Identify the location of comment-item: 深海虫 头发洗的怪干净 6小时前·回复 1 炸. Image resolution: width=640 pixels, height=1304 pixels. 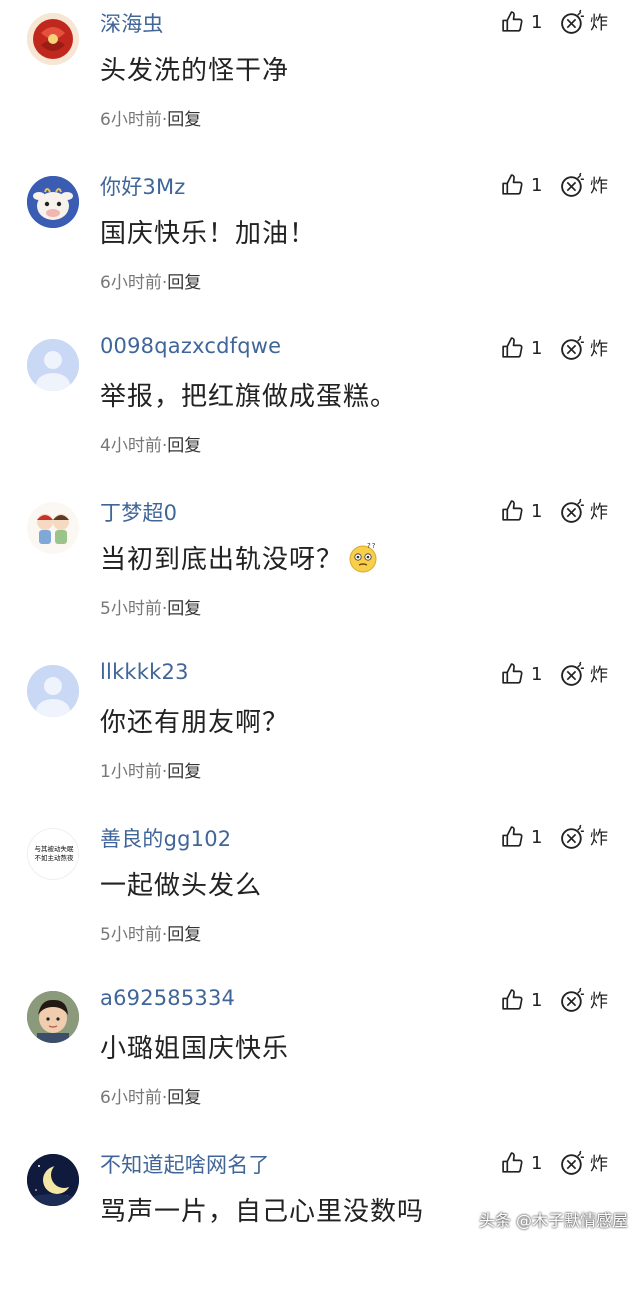
(320, 81).